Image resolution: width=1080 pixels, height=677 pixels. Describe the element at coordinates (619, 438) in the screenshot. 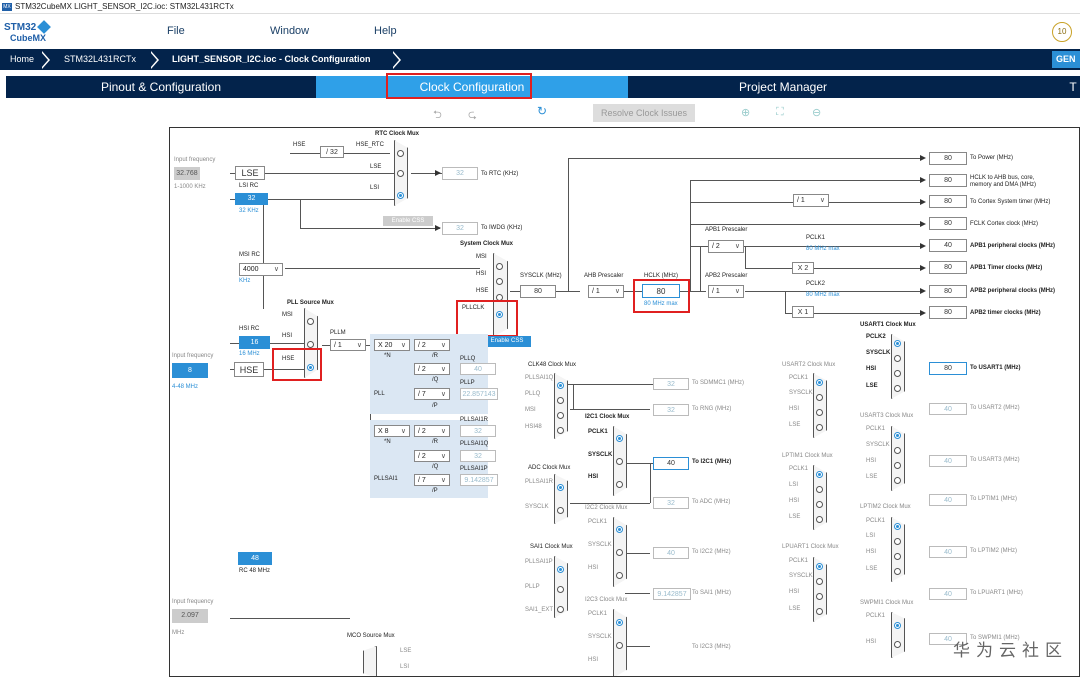

I see `i2c1-pclk-radio` at that location.